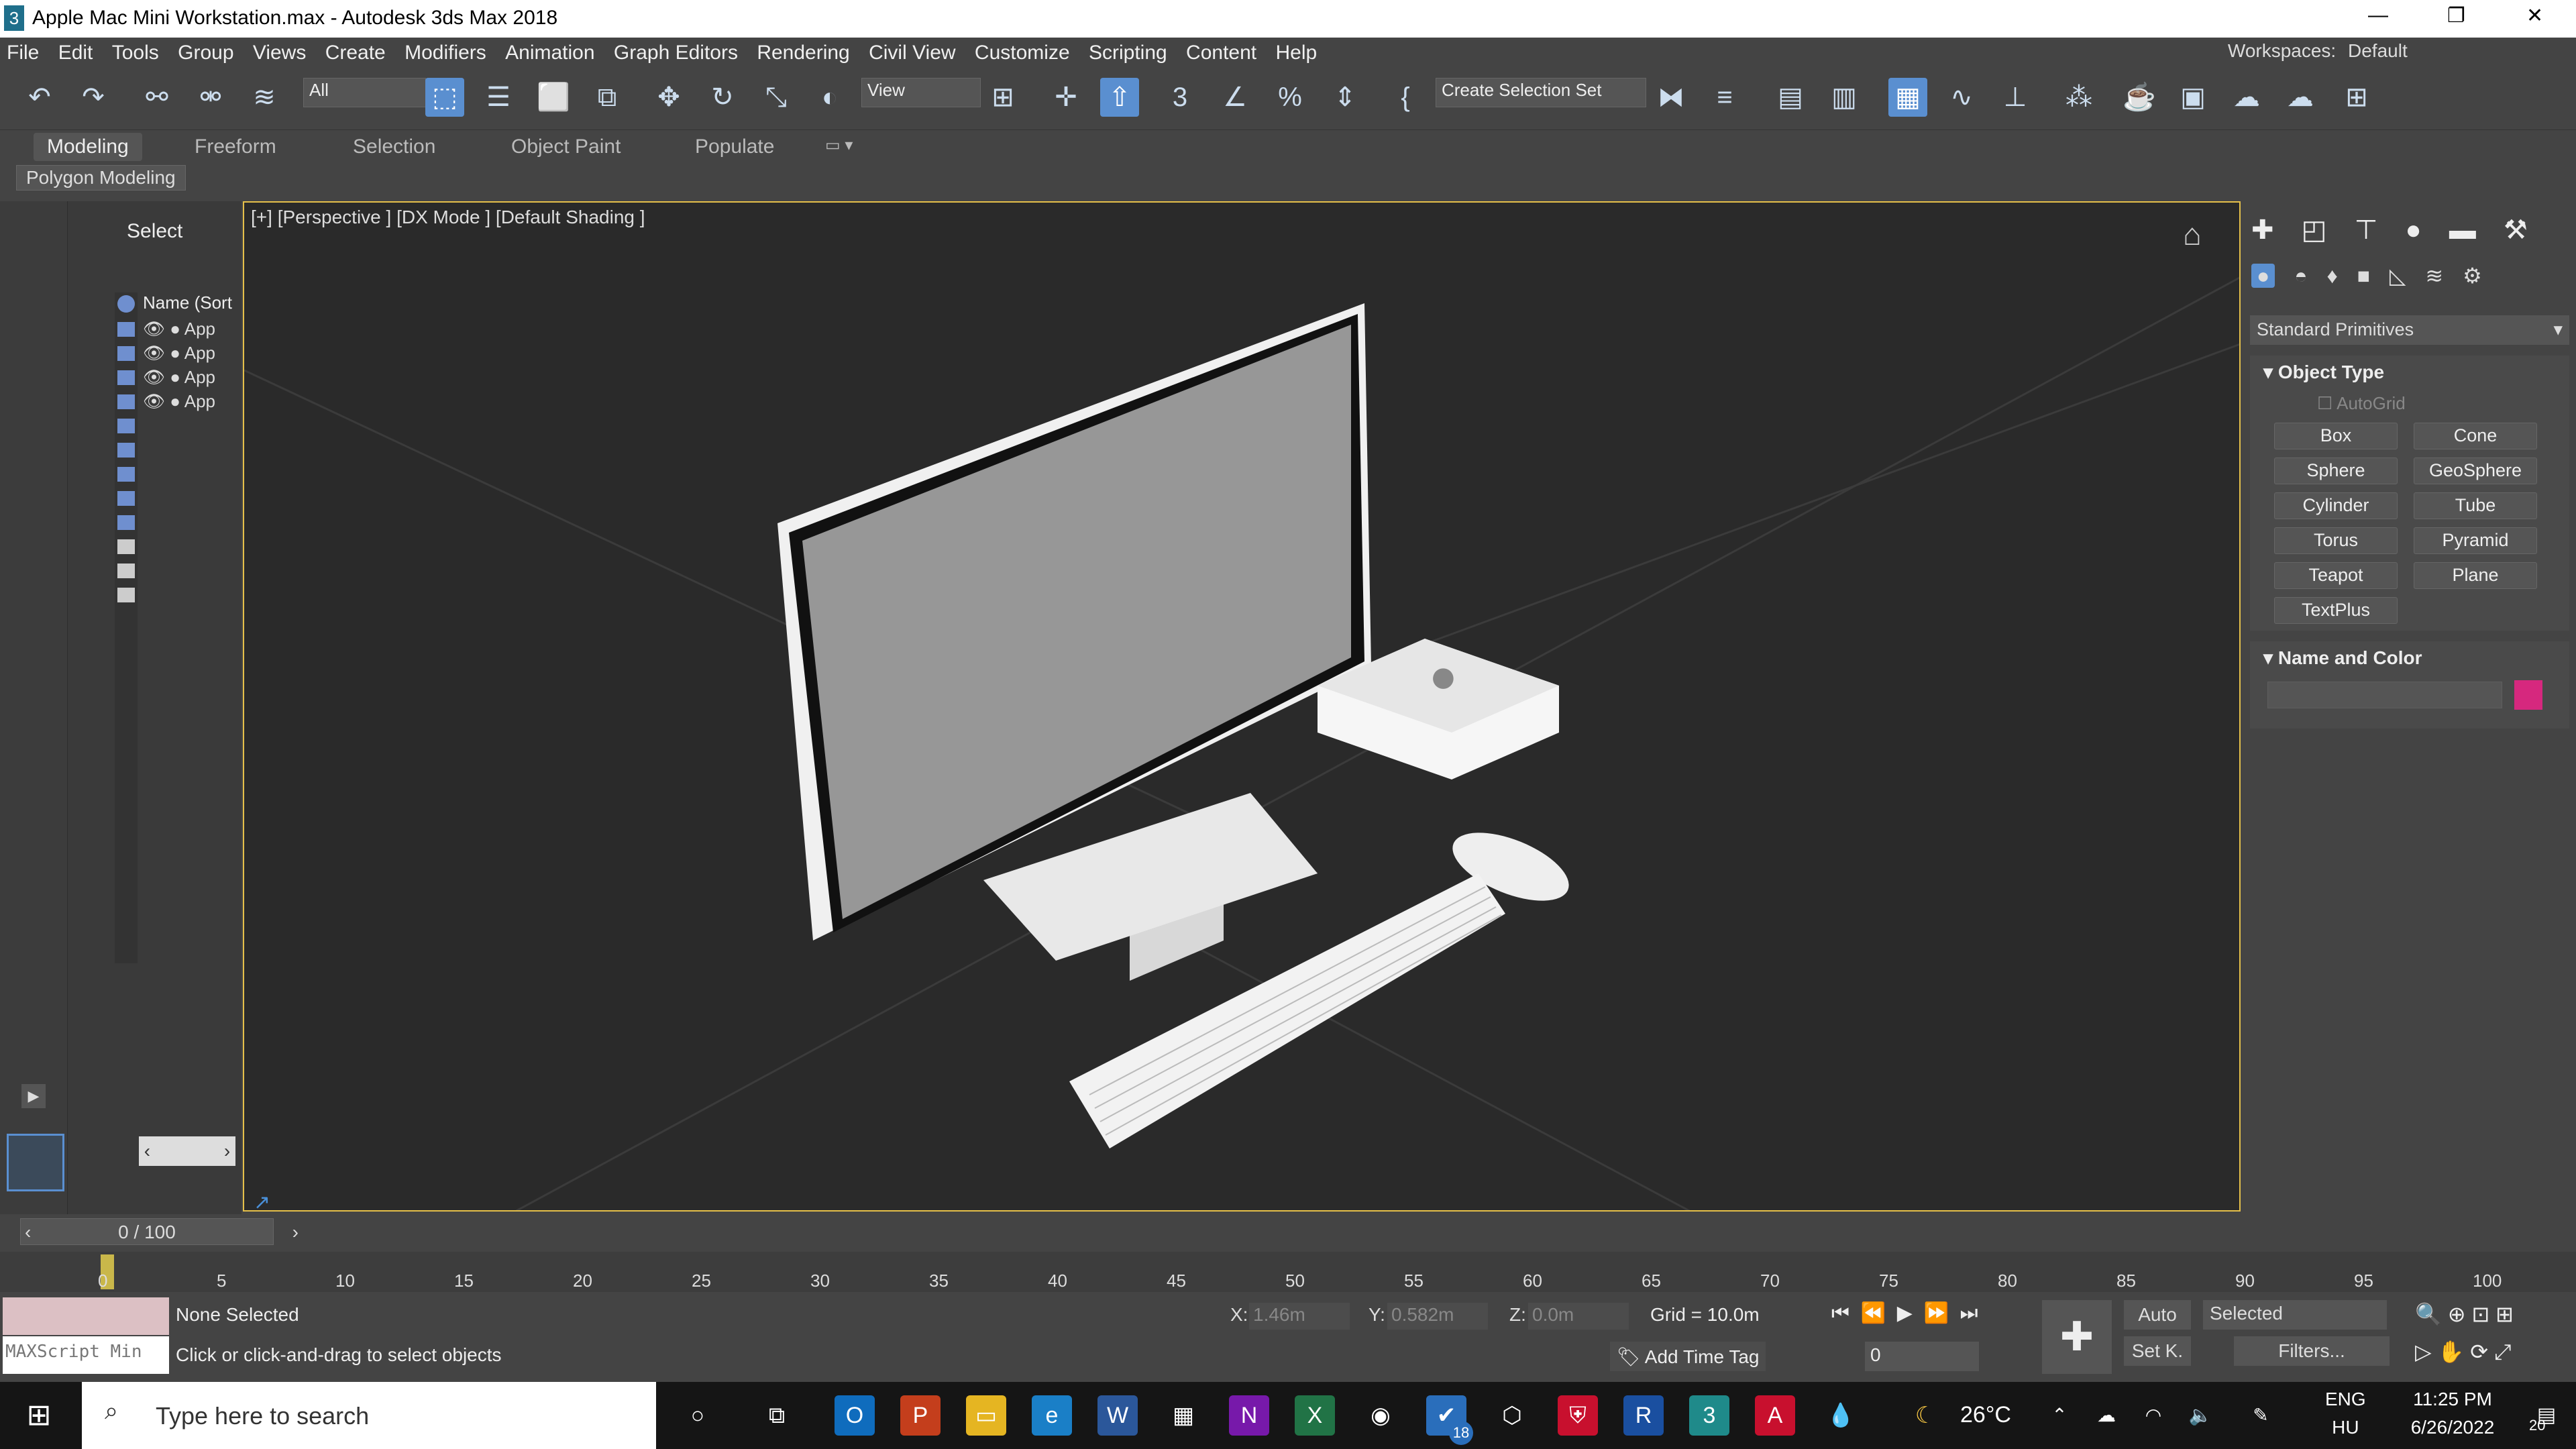 The width and height of the screenshot is (2576, 1449). I want to click on select-manipulate-icon: ✛, so click(1065, 97).